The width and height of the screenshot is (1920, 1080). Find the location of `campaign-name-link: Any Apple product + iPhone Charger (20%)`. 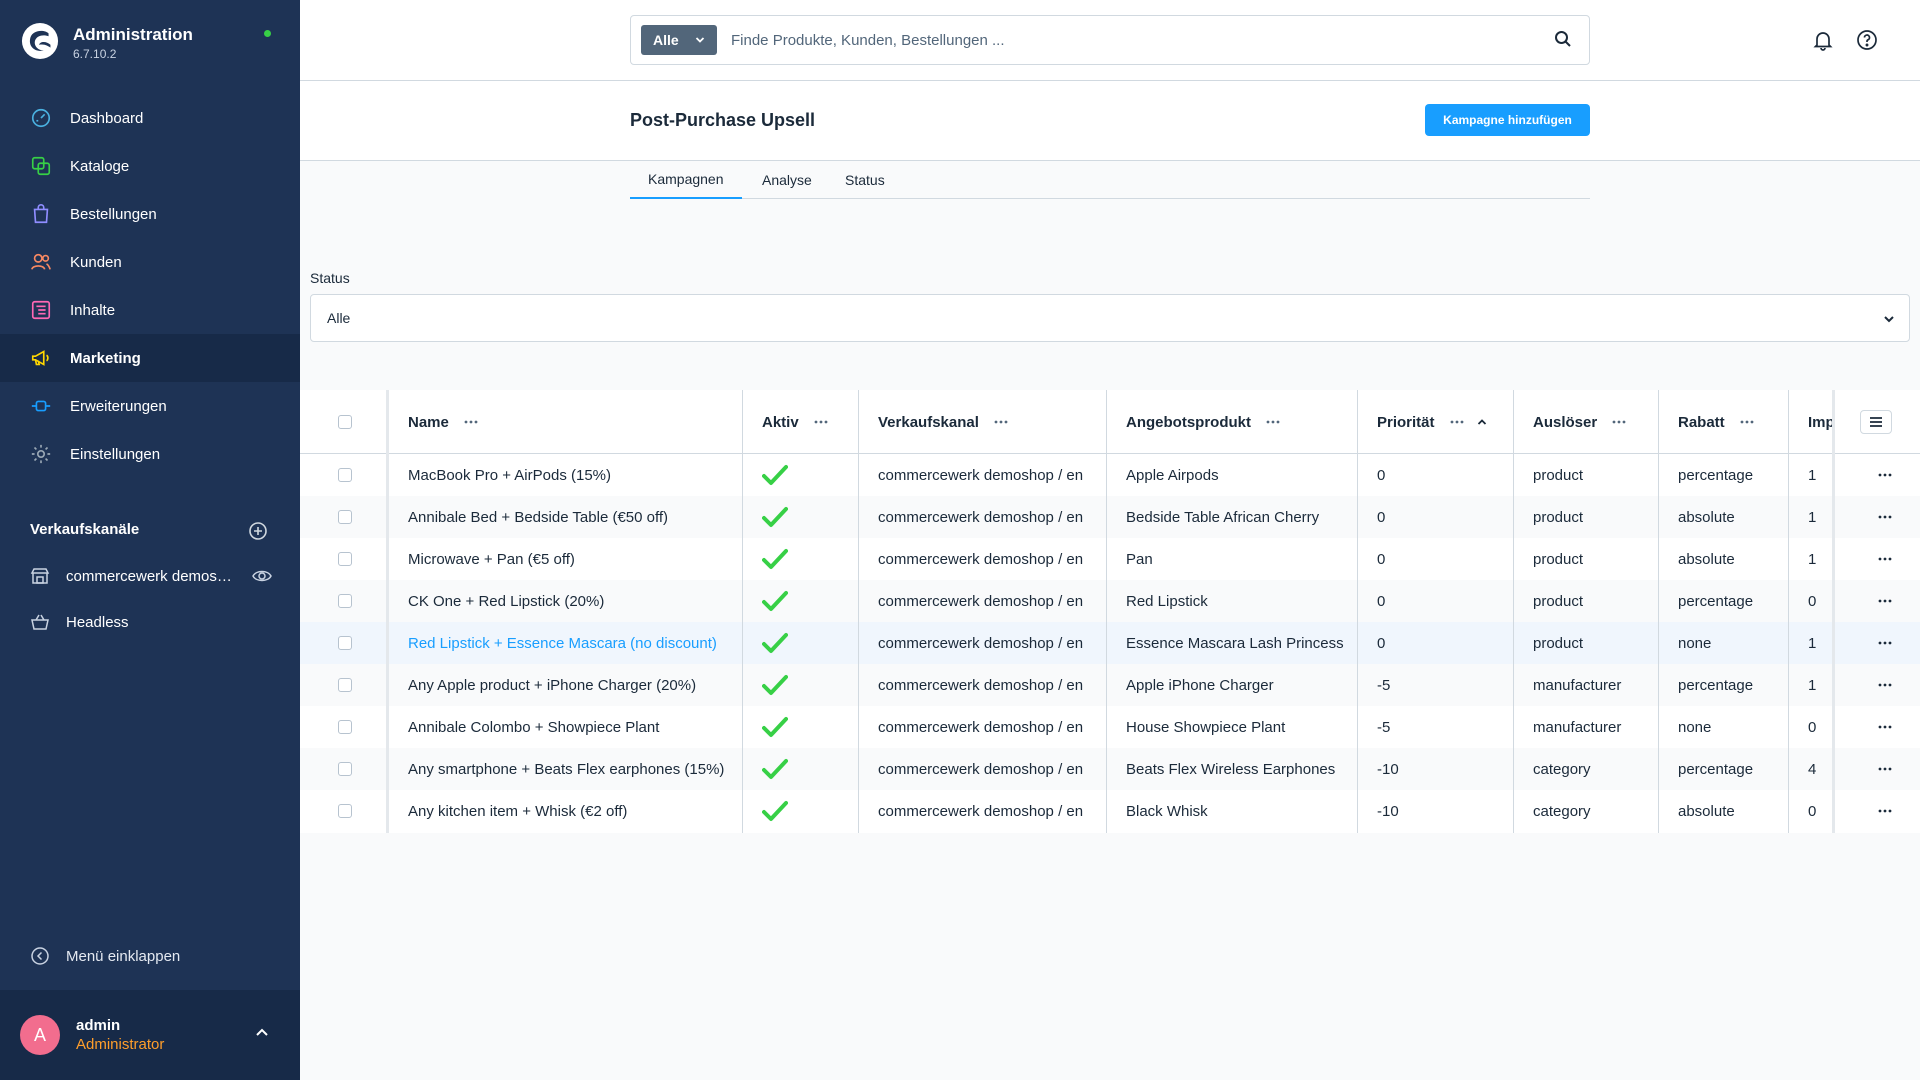

campaign-name-link: Any Apple product + iPhone Charger (20%) is located at coordinates (552, 685).